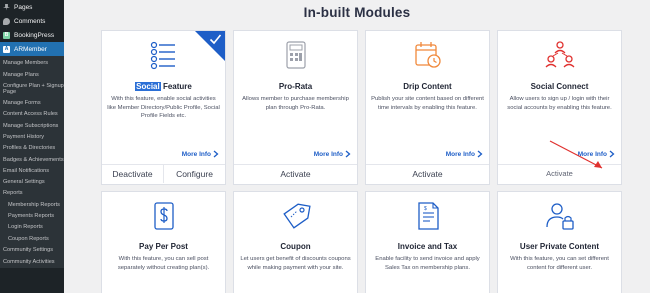 This screenshot has width=650, height=293. What do you see at coordinates (559, 54) in the screenshot?
I see `network-users-icon` at bounding box center [559, 54].